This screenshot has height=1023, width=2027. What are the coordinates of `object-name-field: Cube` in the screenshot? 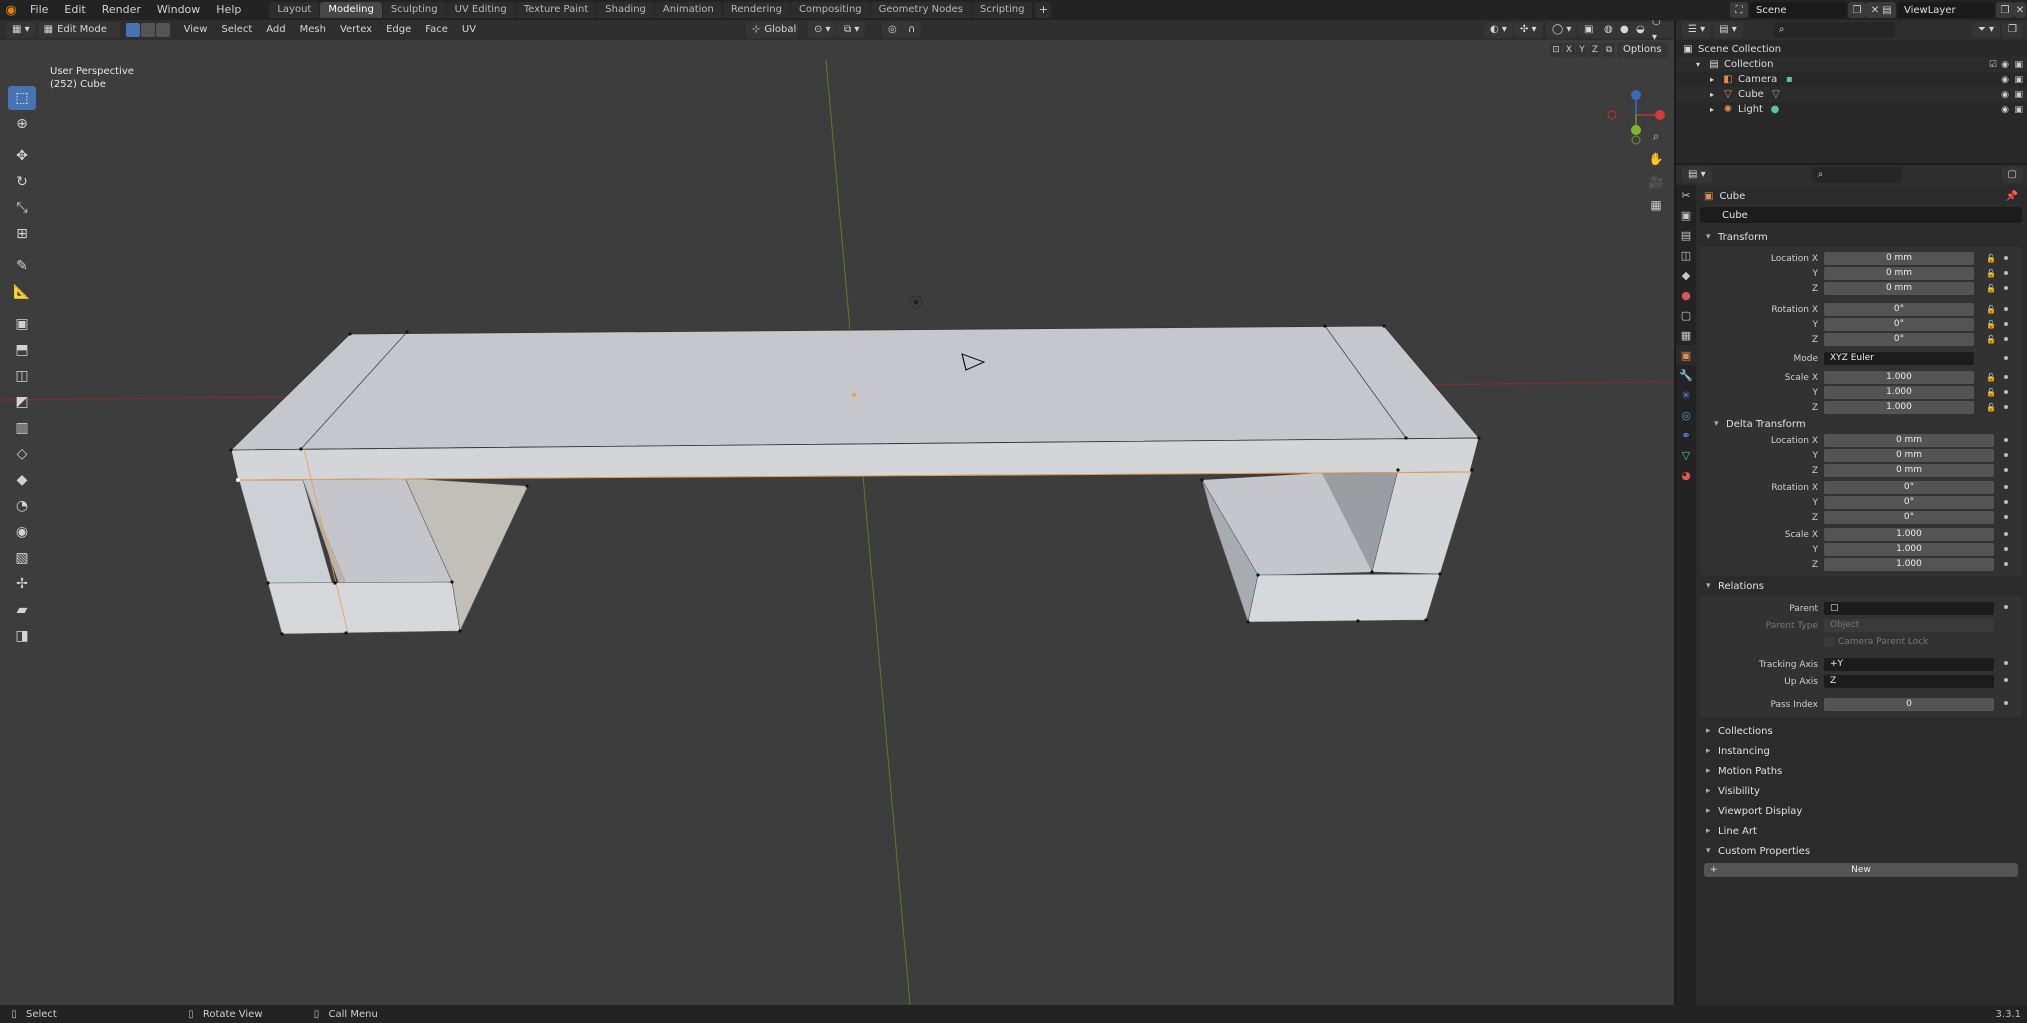 It's located at (1861, 215).